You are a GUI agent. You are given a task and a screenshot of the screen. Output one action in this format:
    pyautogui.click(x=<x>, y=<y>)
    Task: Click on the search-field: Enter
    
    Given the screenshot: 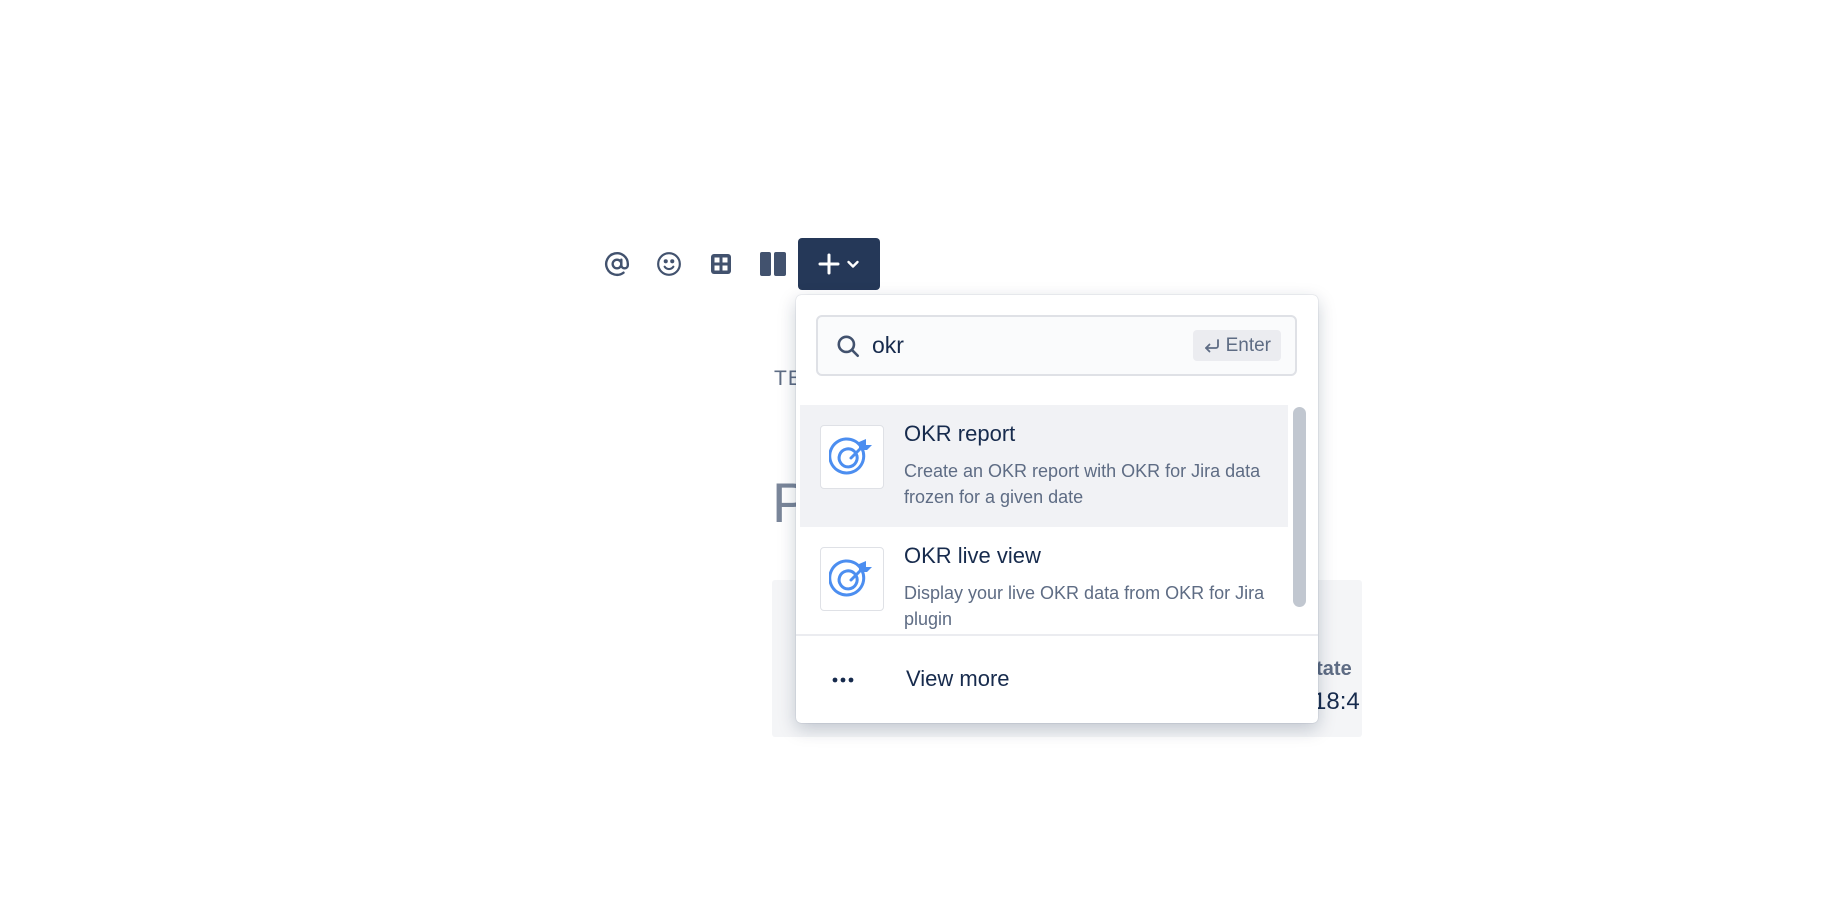 What is the action you would take?
    pyautogui.click(x=1056, y=345)
    